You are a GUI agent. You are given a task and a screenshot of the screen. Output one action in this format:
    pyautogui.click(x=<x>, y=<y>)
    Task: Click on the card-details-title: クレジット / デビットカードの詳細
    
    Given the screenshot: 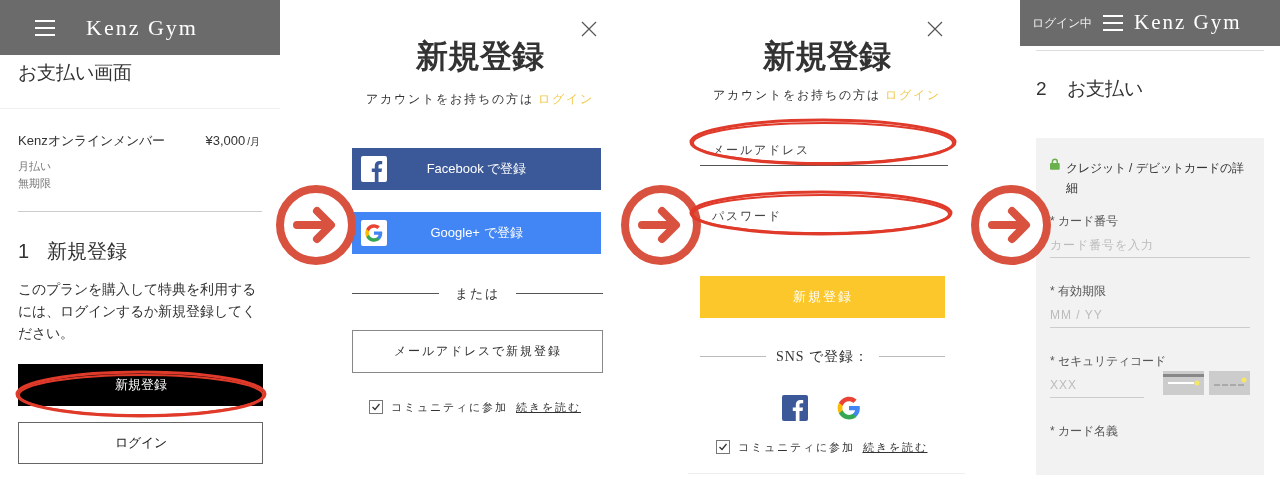 What is the action you would take?
    pyautogui.click(x=1155, y=178)
    